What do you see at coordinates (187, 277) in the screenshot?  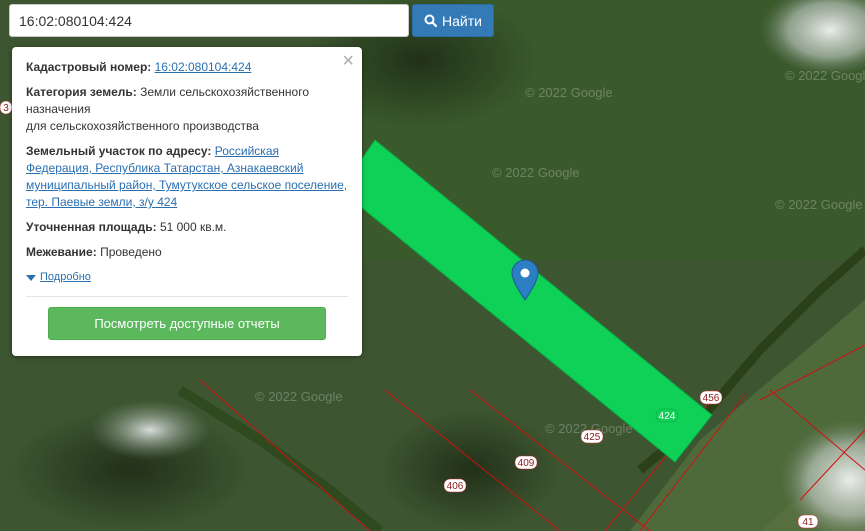 I see `details-toggle: Подробно` at bounding box center [187, 277].